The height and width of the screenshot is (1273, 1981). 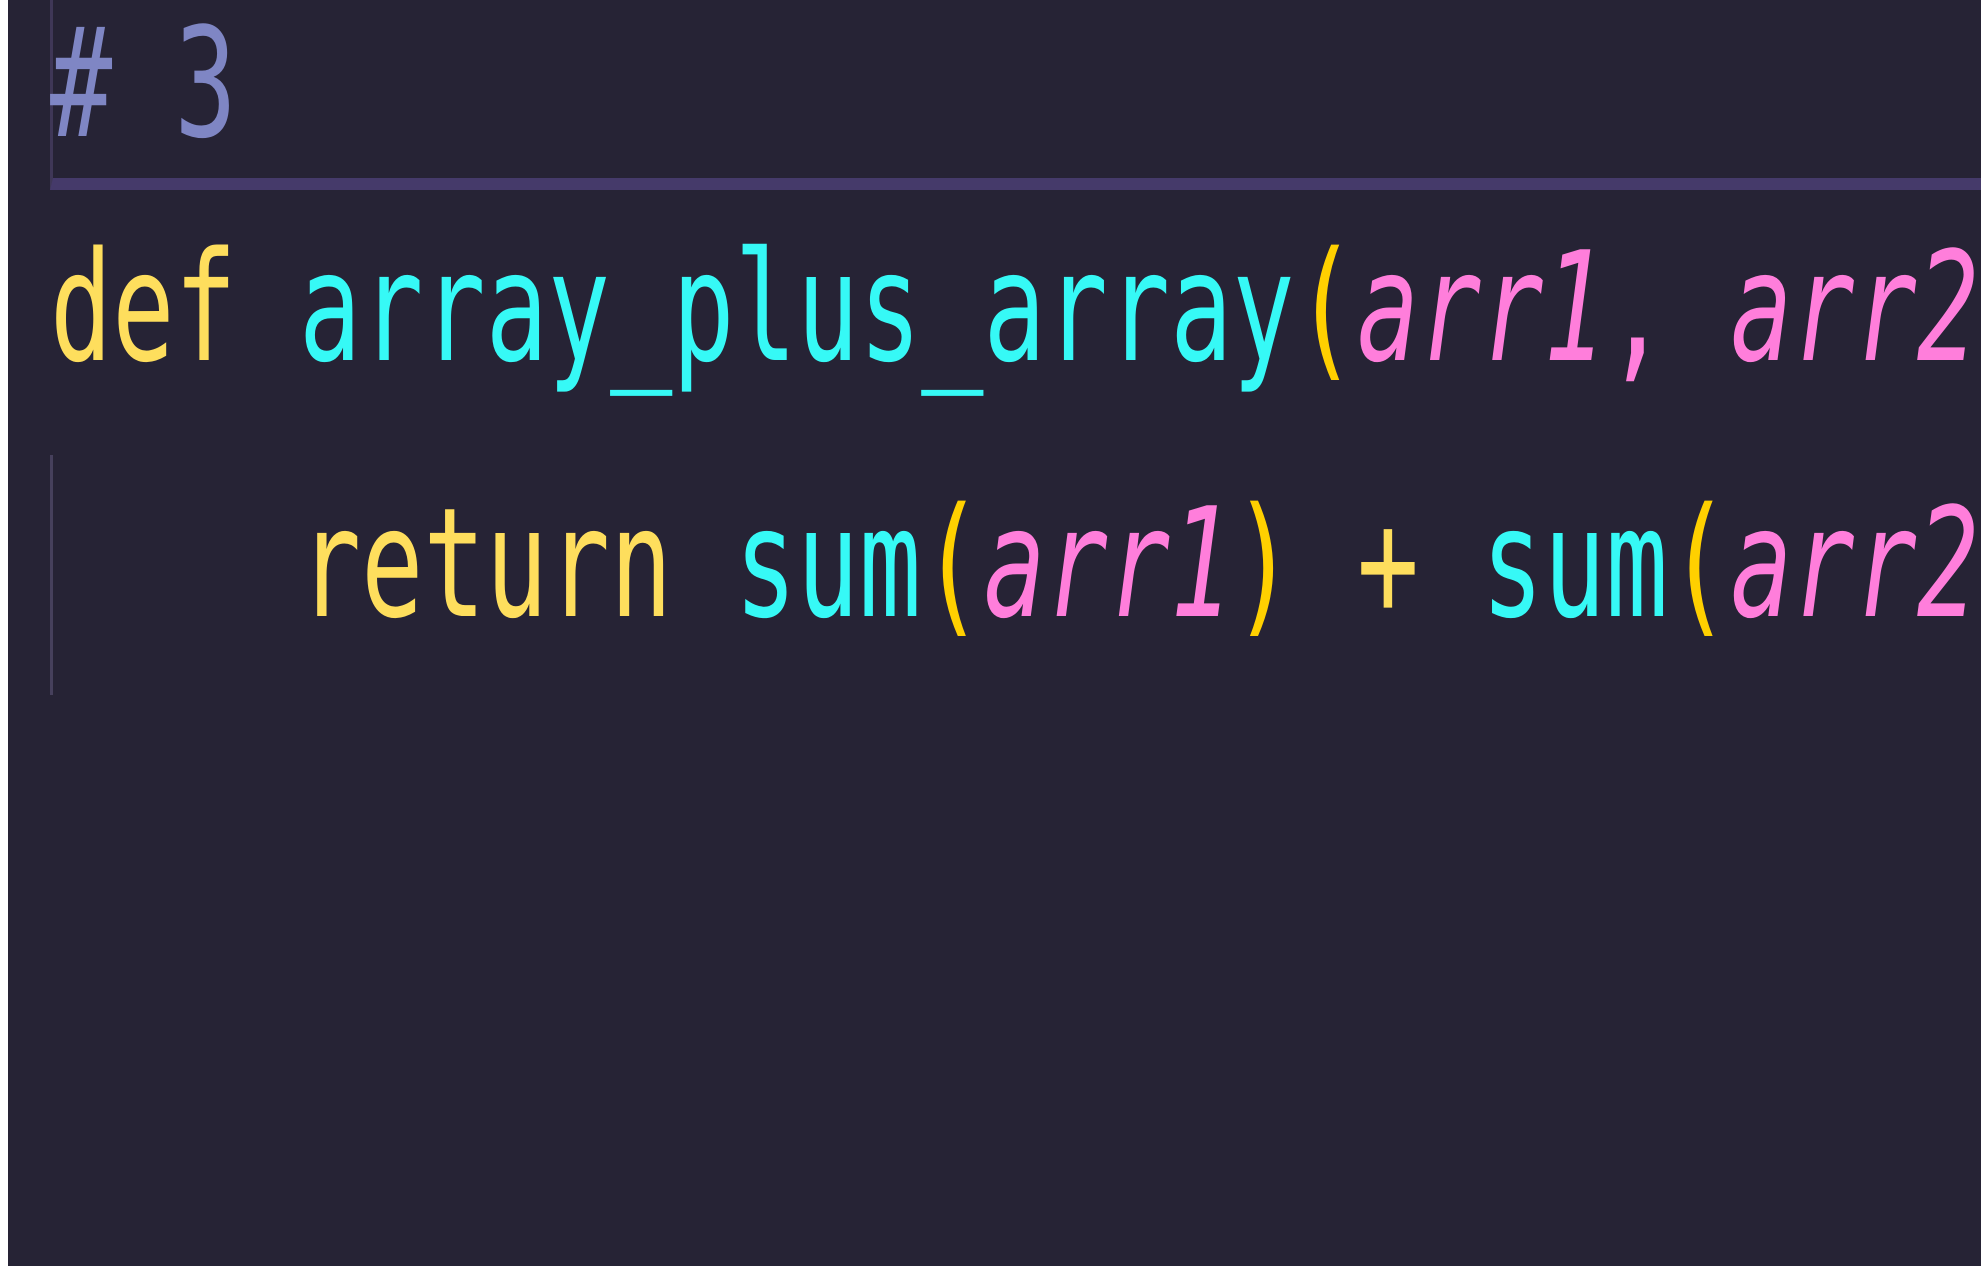 I want to click on arg-arr2: arr2, so click(x=1855, y=563).